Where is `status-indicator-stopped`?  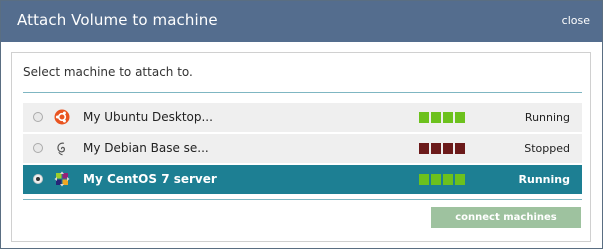 status-indicator-stopped is located at coordinates (443, 149).